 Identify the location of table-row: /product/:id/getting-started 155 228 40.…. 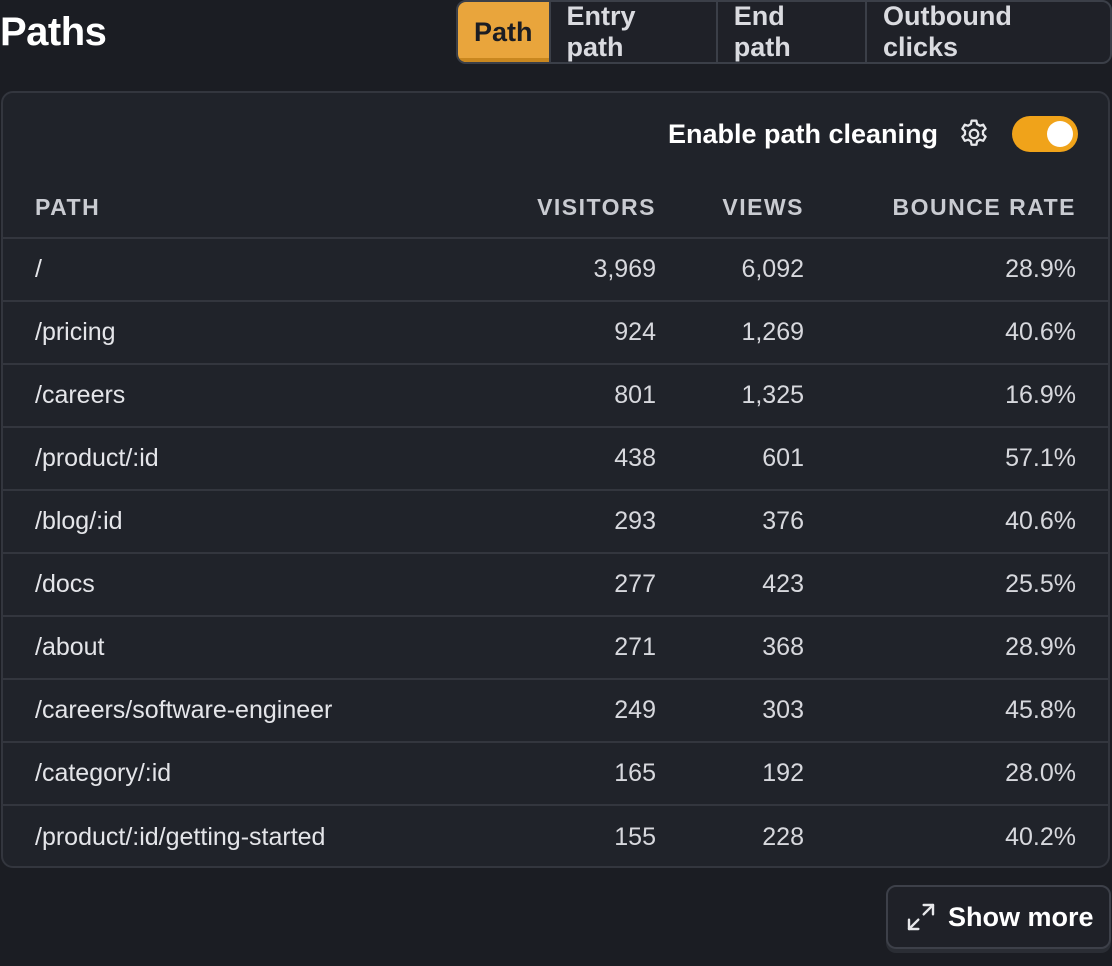
(555, 837).